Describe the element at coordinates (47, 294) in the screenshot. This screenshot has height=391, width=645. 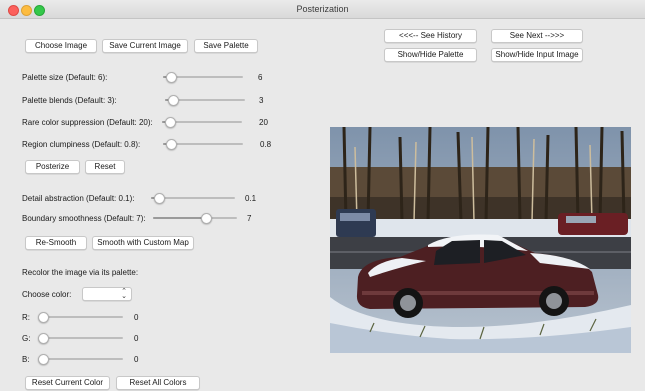
I see `choose-color-label: Choose color:` at that location.